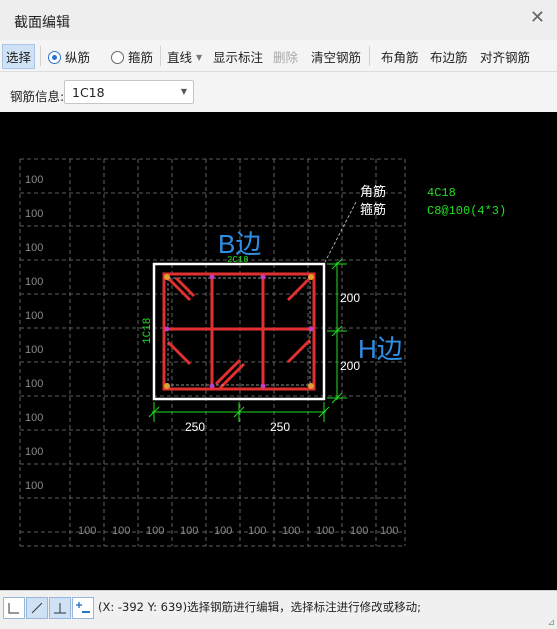 Image resolution: width=557 pixels, height=629 pixels. I want to click on resize-grip-icon: ⊿, so click(551, 623).